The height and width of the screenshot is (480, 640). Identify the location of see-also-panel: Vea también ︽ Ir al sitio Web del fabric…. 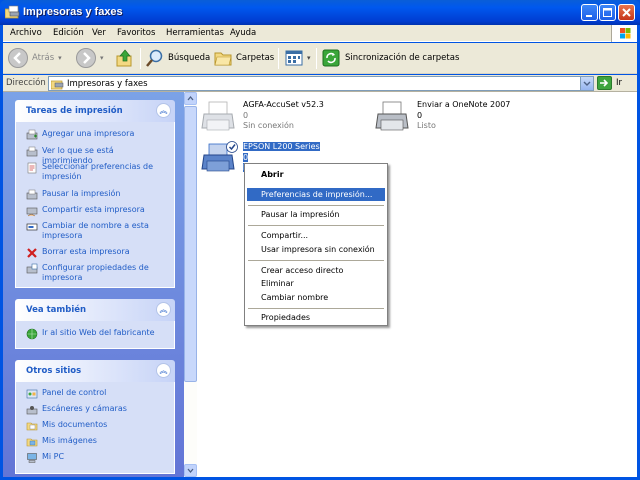
(95, 324).